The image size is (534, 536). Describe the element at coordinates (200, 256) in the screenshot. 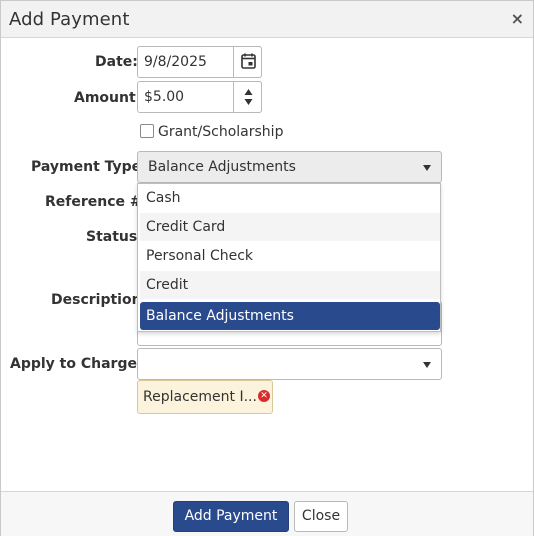

I see `option-label: Personal Check` at that location.